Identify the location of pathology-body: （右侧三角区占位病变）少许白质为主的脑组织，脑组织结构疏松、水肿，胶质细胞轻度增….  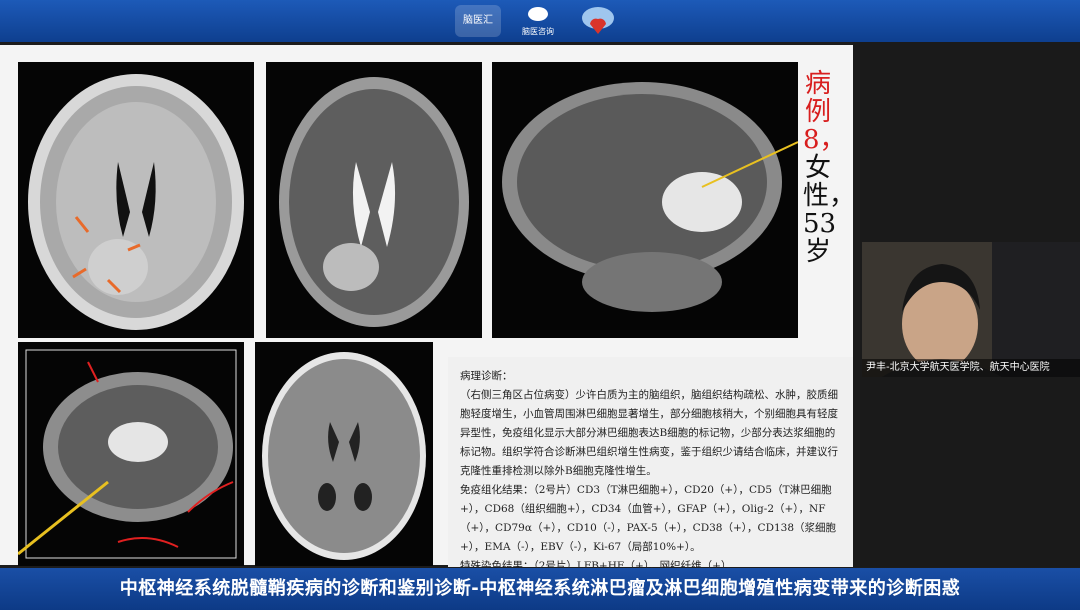
(649, 433).